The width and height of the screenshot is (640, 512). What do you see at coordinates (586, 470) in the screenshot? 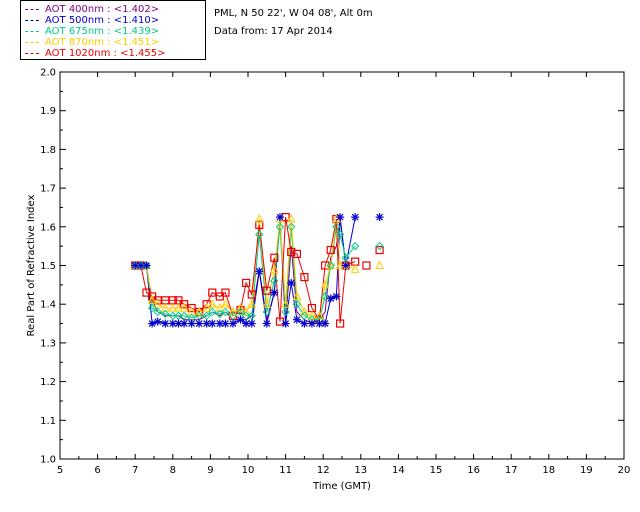
I see `x-tick-label: 19` at bounding box center [586, 470].